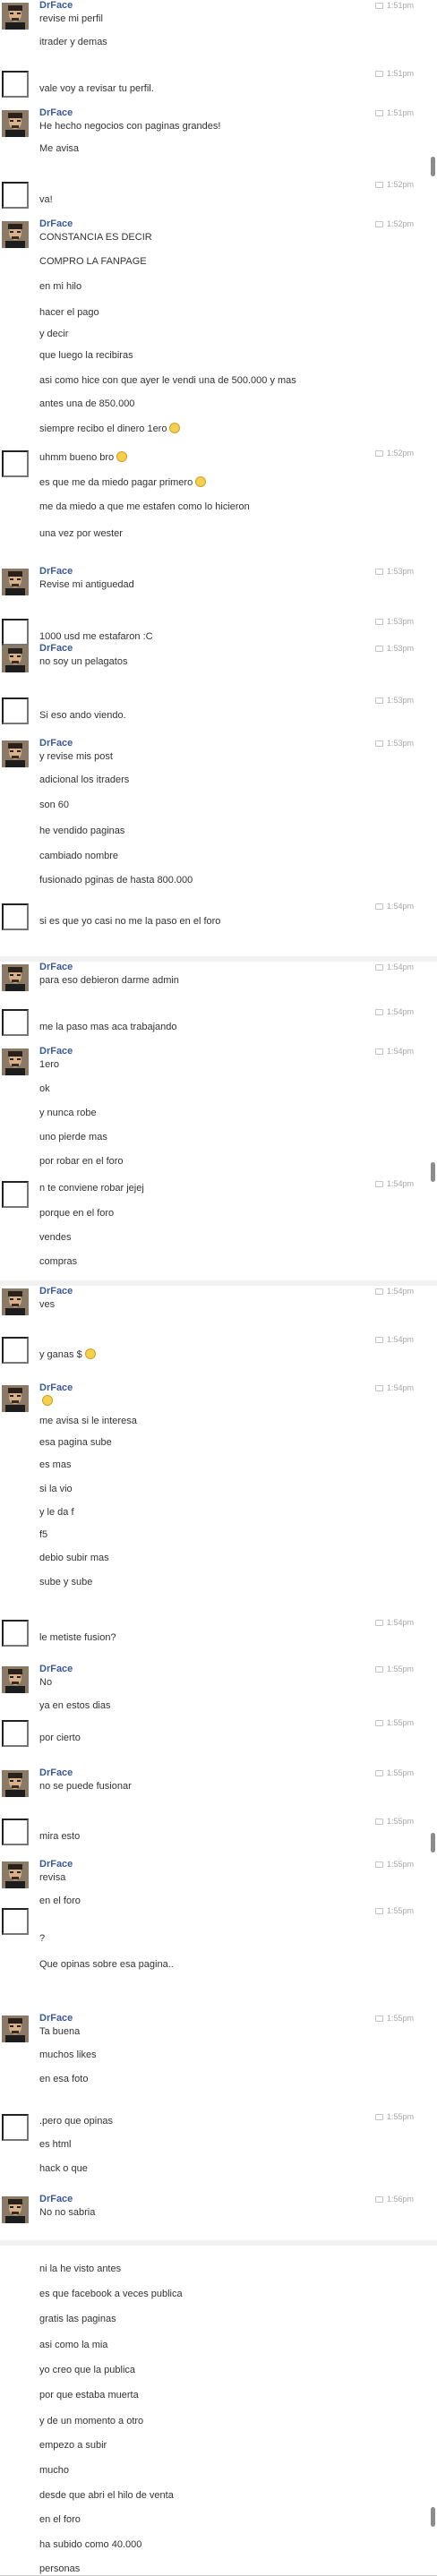  What do you see at coordinates (71, 18) in the screenshot?
I see `message-text: revise mi perfil` at bounding box center [71, 18].